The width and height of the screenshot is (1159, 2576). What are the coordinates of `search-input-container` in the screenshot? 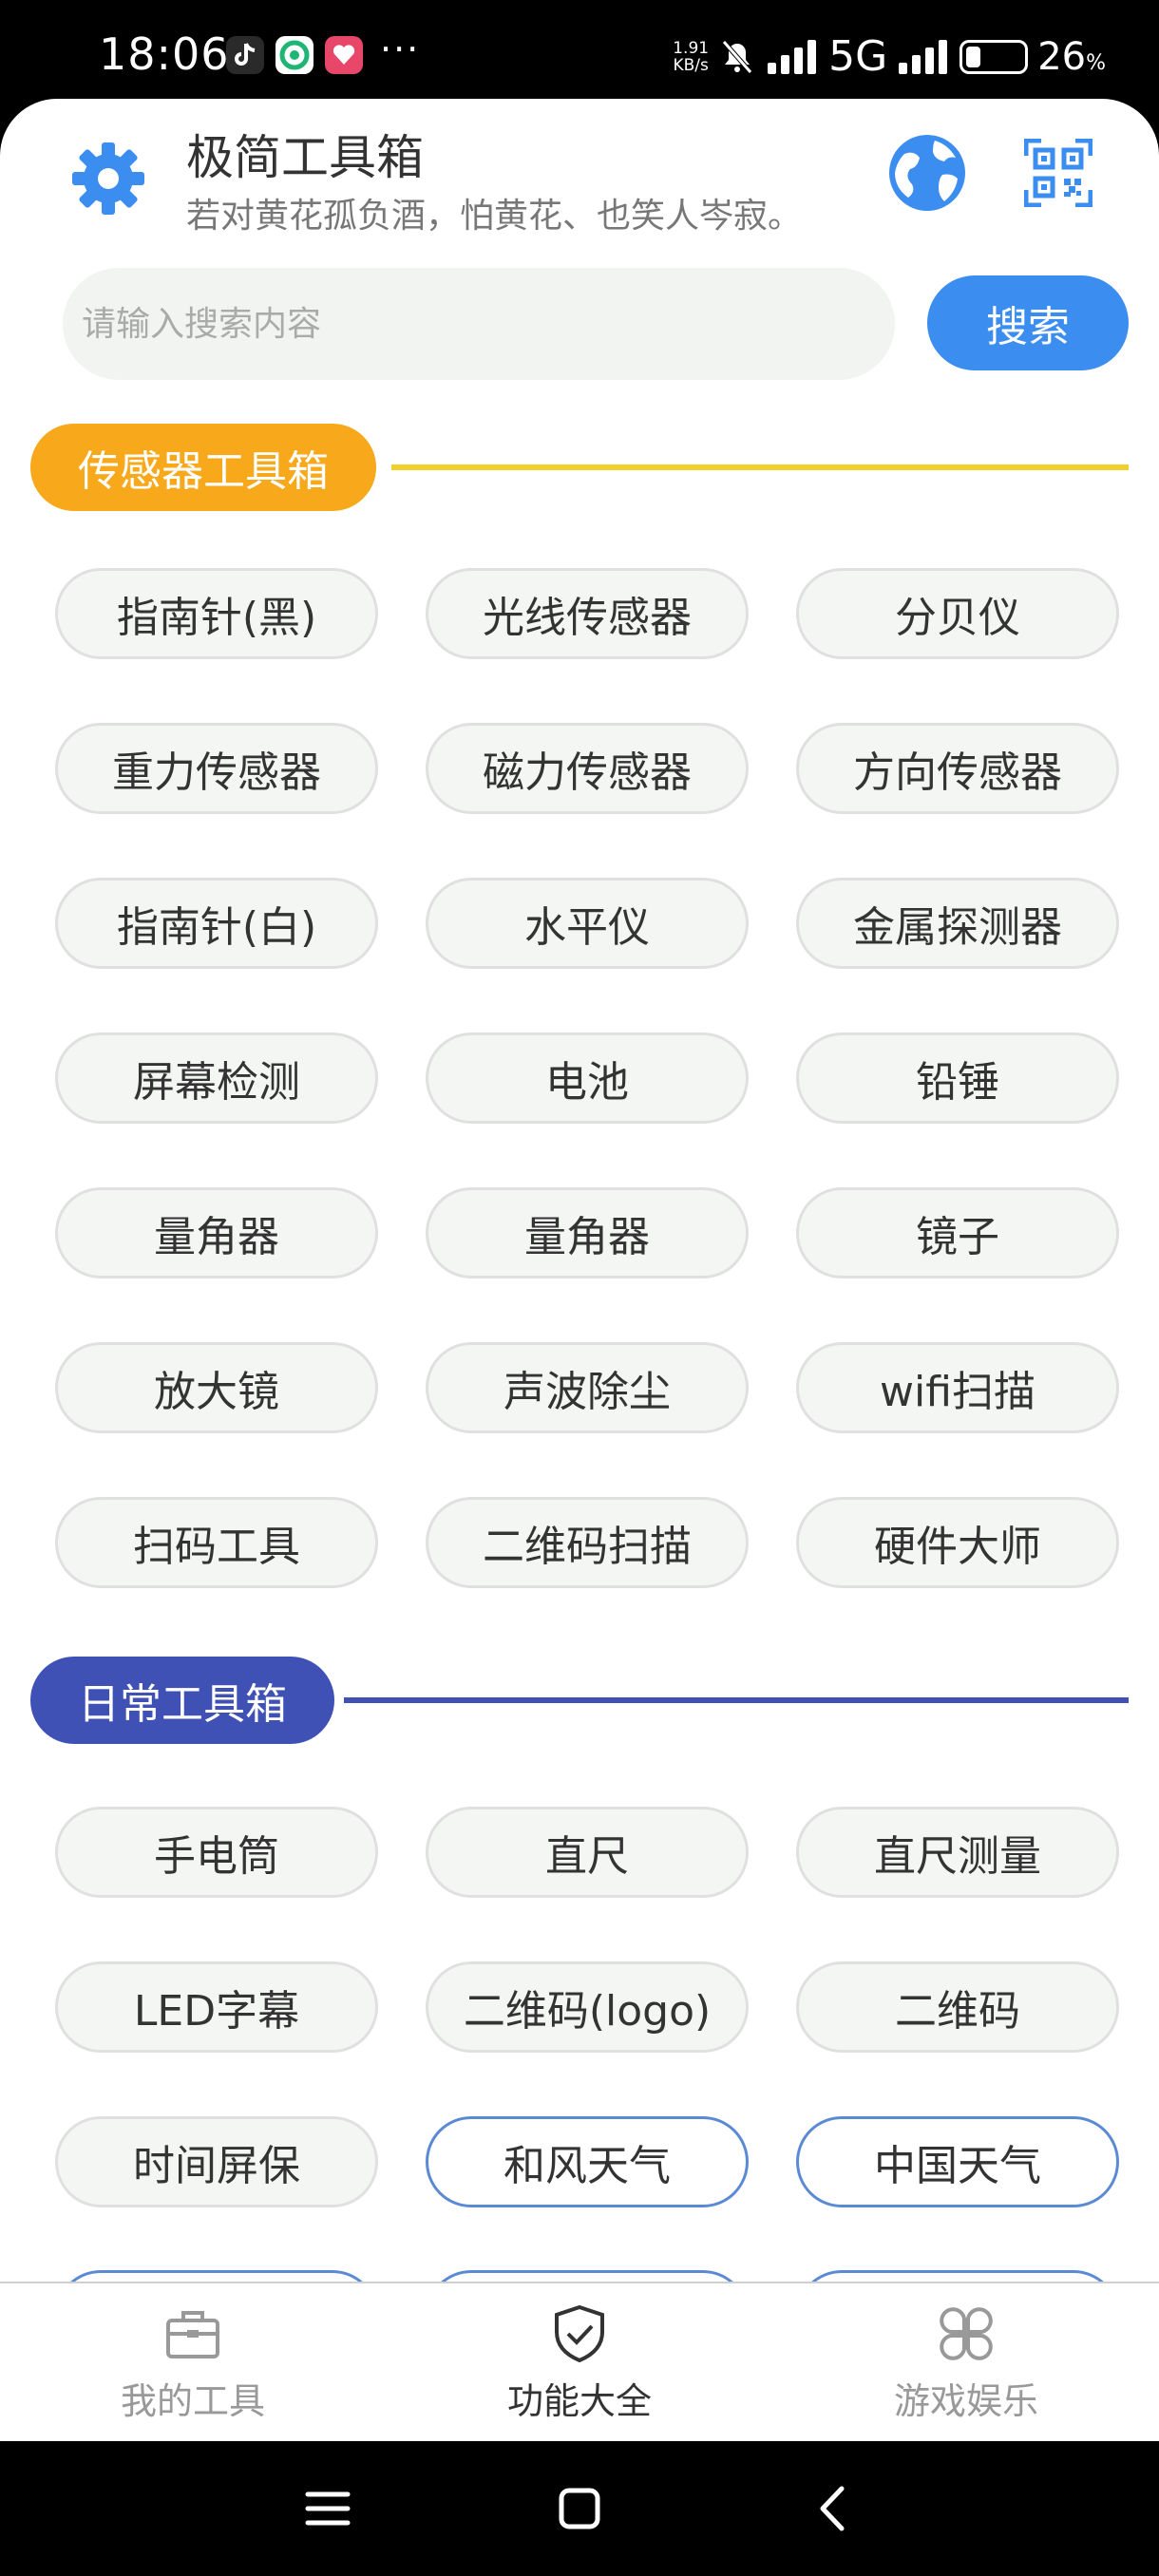 It's located at (479, 324).